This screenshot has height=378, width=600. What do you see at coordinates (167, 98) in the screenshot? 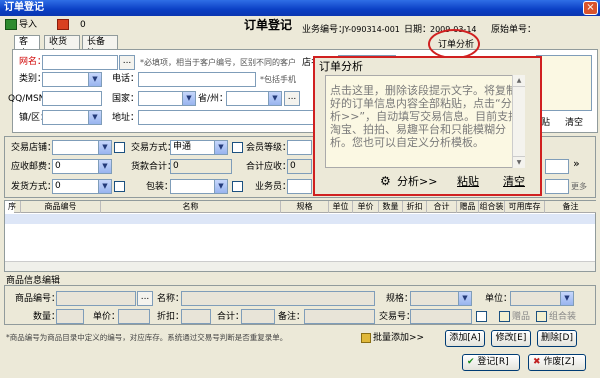
I see `country-select: ▼` at bounding box center [167, 98].